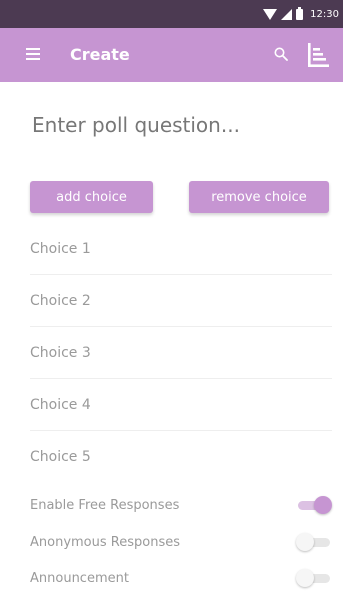 The width and height of the screenshot is (343, 591). What do you see at coordinates (105, 542) in the screenshot?
I see `toggle-label: Anonymous Responses` at bounding box center [105, 542].